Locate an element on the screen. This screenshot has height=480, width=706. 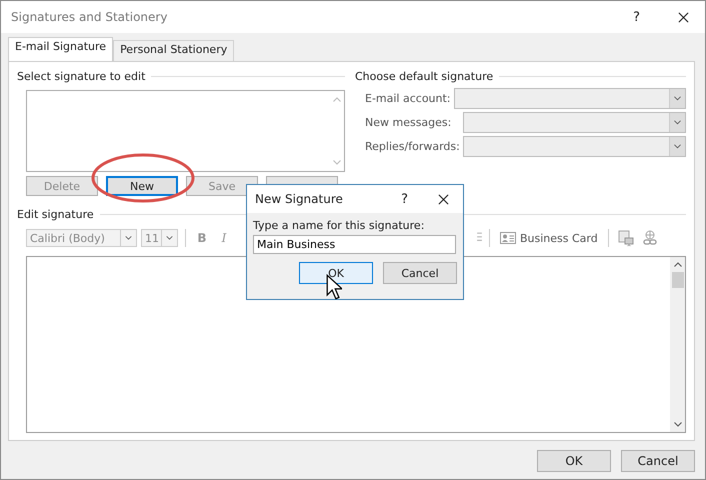
name-field: Main Business is located at coordinates (354, 244).